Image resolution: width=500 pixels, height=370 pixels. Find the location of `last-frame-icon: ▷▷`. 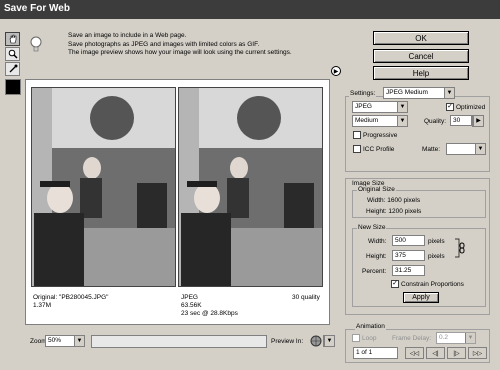

last-frame-icon: ▷▷ is located at coordinates (477, 353).